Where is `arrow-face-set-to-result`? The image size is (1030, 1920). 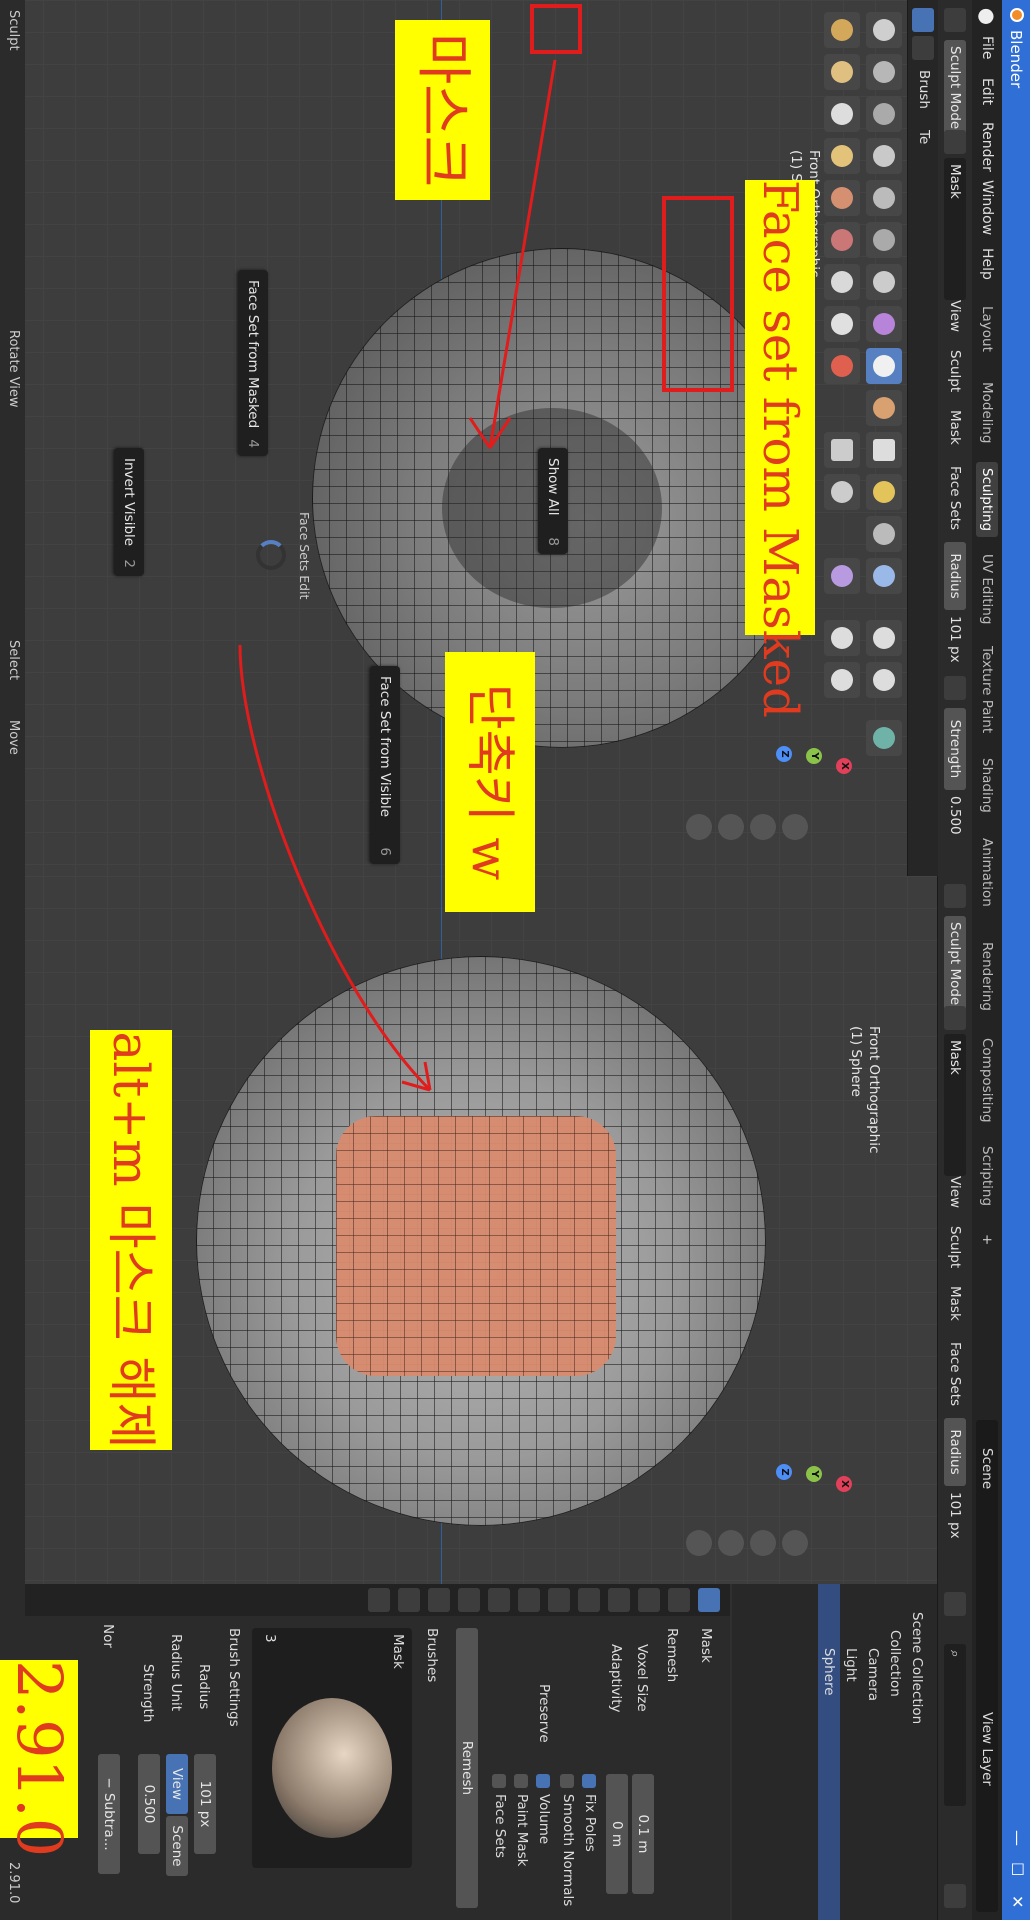 arrow-face-set-to-result is located at coordinates (335, 868).